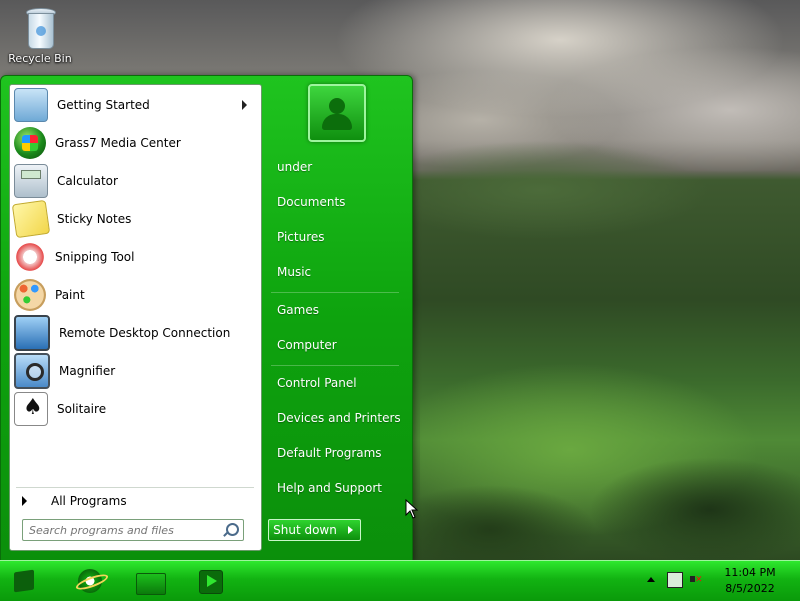 Image resolution: width=800 pixels, height=601 pixels. I want to click on wallpaper-hills, so click(605, 190).